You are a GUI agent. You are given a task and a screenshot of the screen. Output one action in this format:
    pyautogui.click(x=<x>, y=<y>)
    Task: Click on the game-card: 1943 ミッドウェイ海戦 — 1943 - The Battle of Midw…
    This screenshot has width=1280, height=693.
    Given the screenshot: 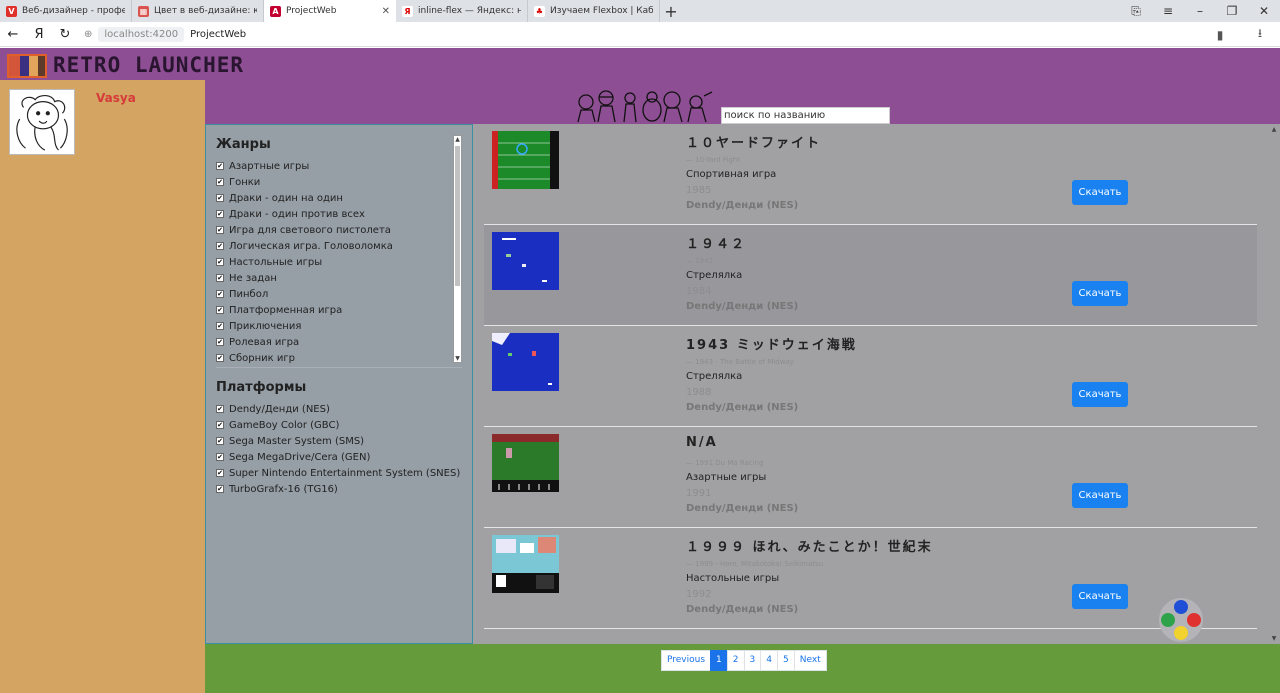 What is the action you would take?
    pyautogui.click(x=870, y=376)
    